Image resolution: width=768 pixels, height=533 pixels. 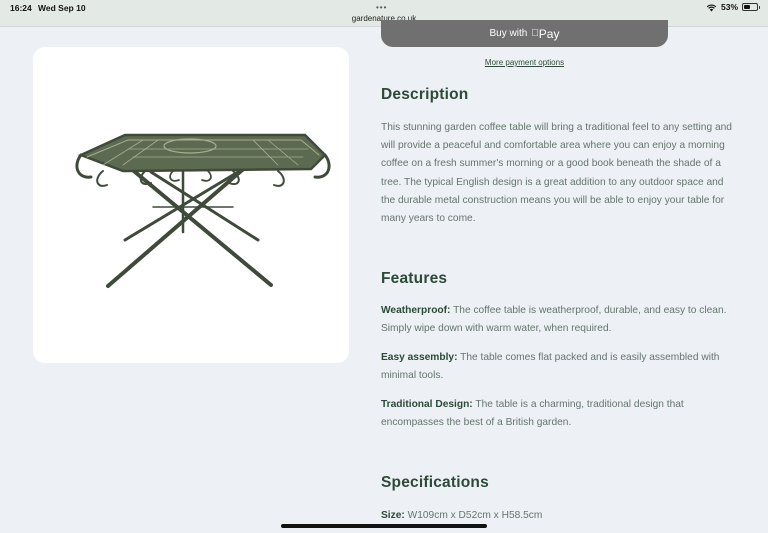 What do you see at coordinates (711, 7) in the screenshot?
I see `wifi-icon` at bounding box center [711, 7].